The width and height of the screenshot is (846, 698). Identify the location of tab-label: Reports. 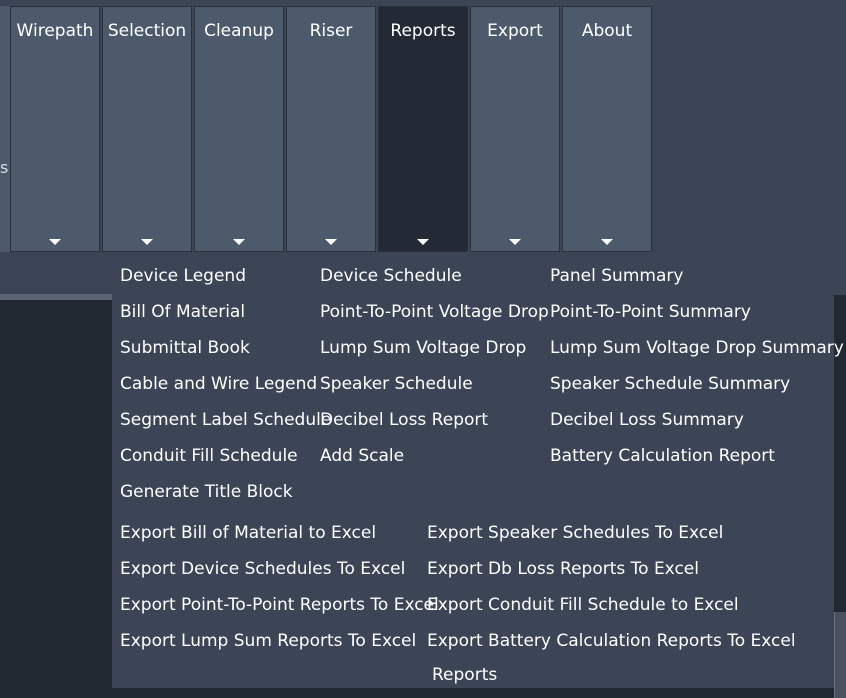
(423, 31).